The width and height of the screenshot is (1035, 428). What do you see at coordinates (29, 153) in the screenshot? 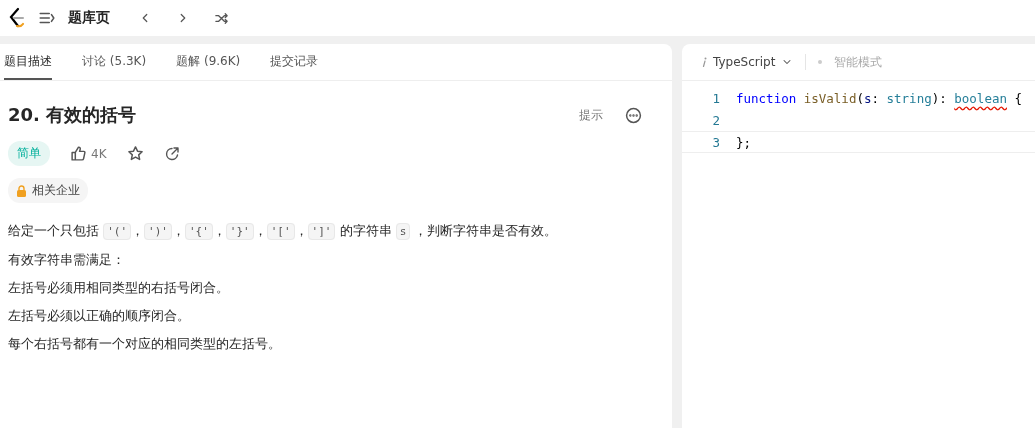
I see `difficulty-badge: 简单` at bounding box center [29, 153].